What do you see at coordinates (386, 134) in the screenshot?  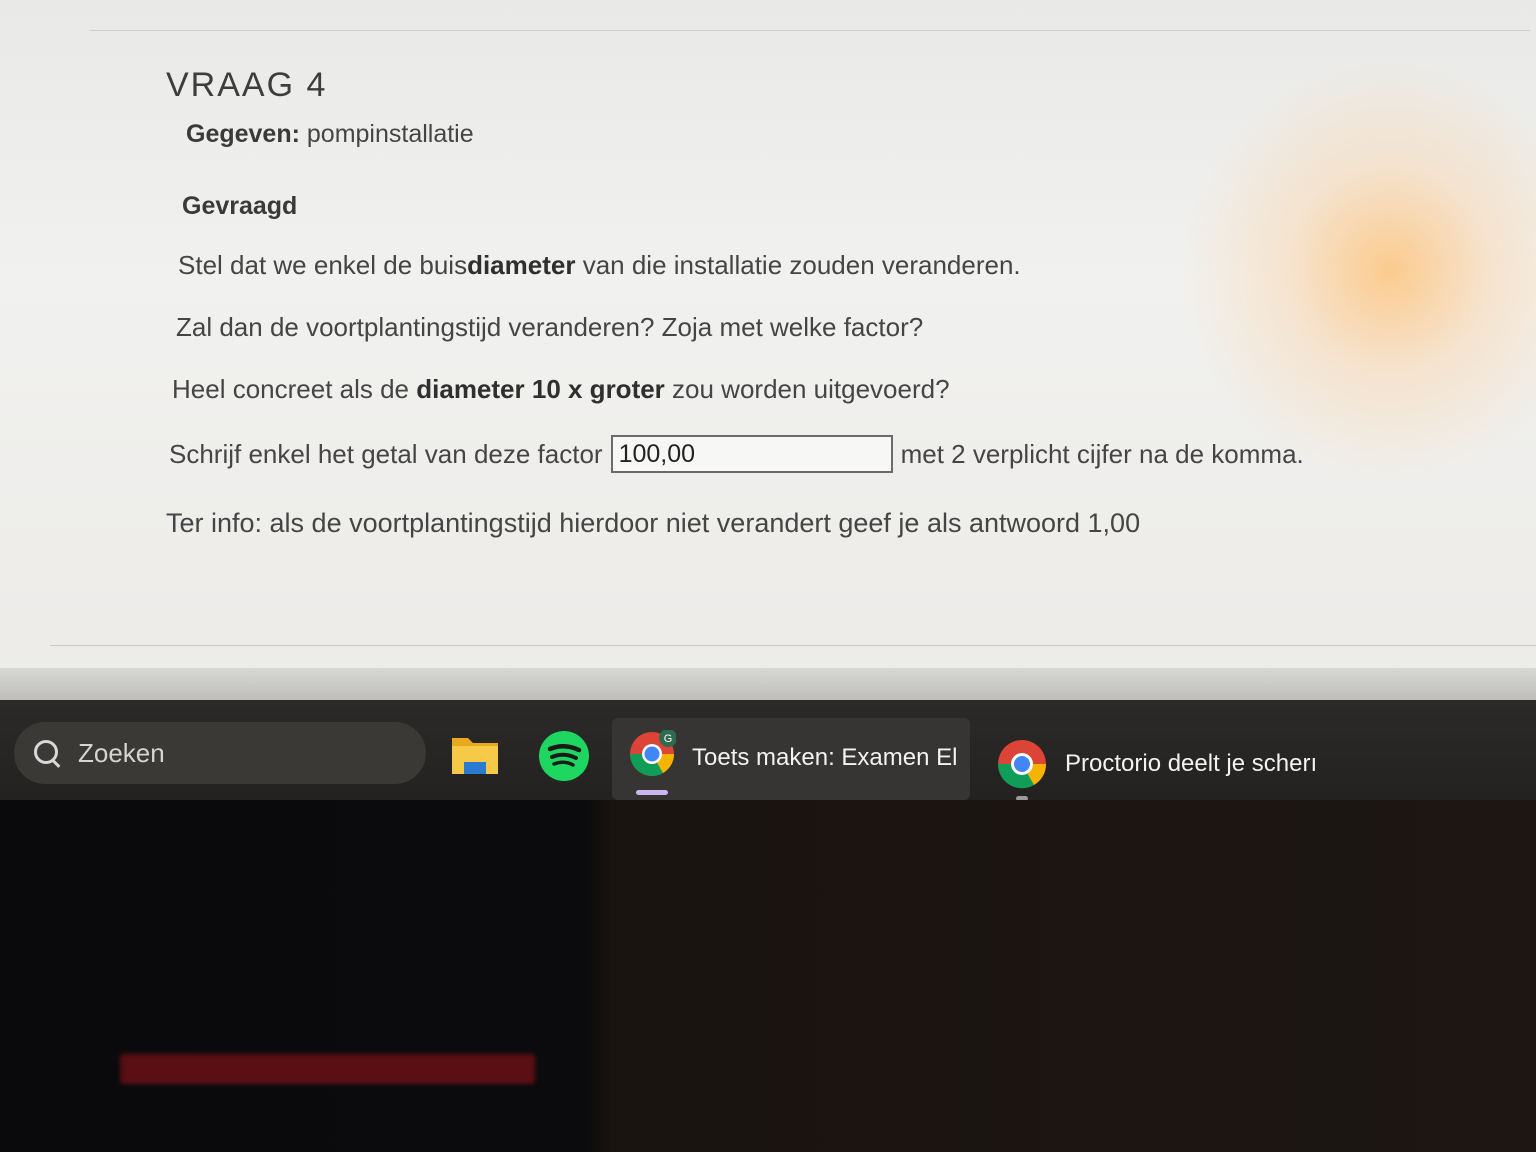 I see `given-value: pompinstallatie` at bounding box center [386, 134].